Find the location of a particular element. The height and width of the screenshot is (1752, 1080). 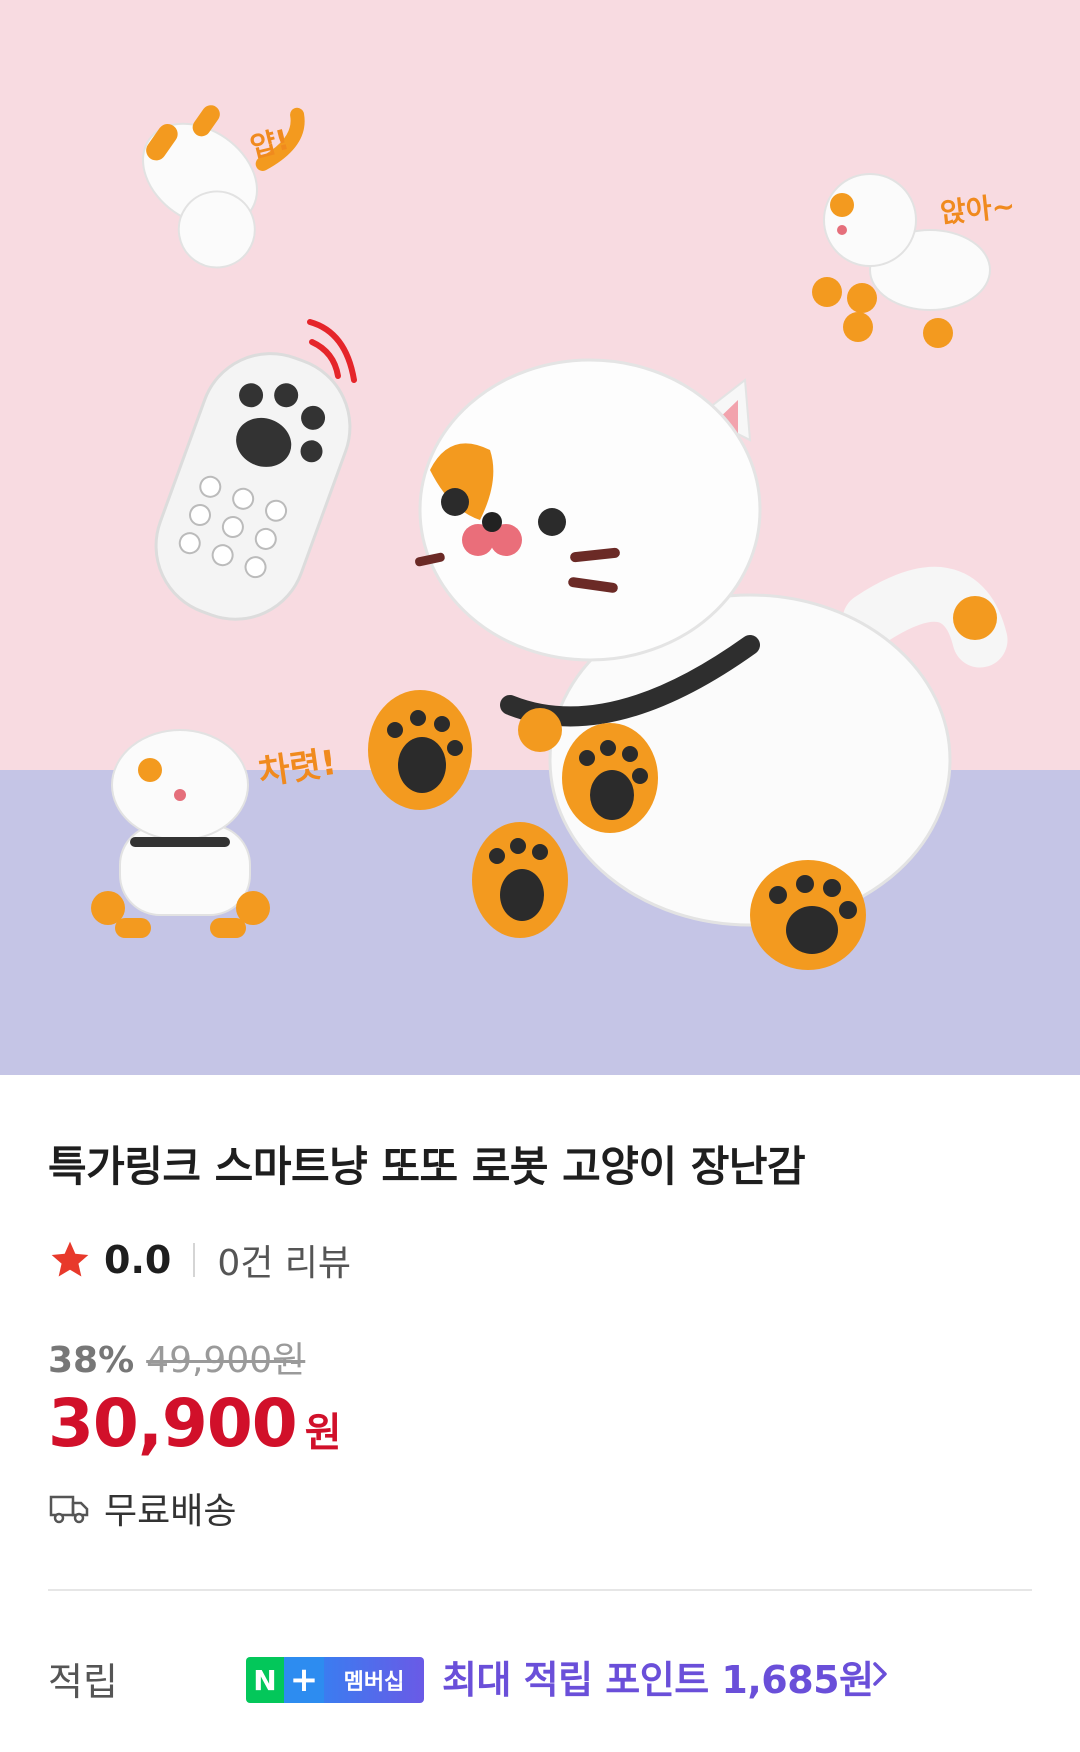

naver-plus-membership-badge: N + 멤버십 is located at coordinates (335, 1680).